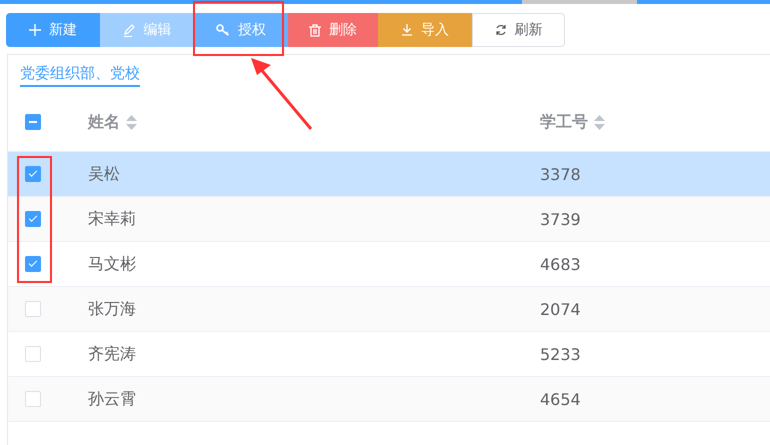 This screenshot has width=770, height=445. Describe the element at coordinates (389, 174) in the screenshot. I see `table-row: 吴松 3378` at that location.